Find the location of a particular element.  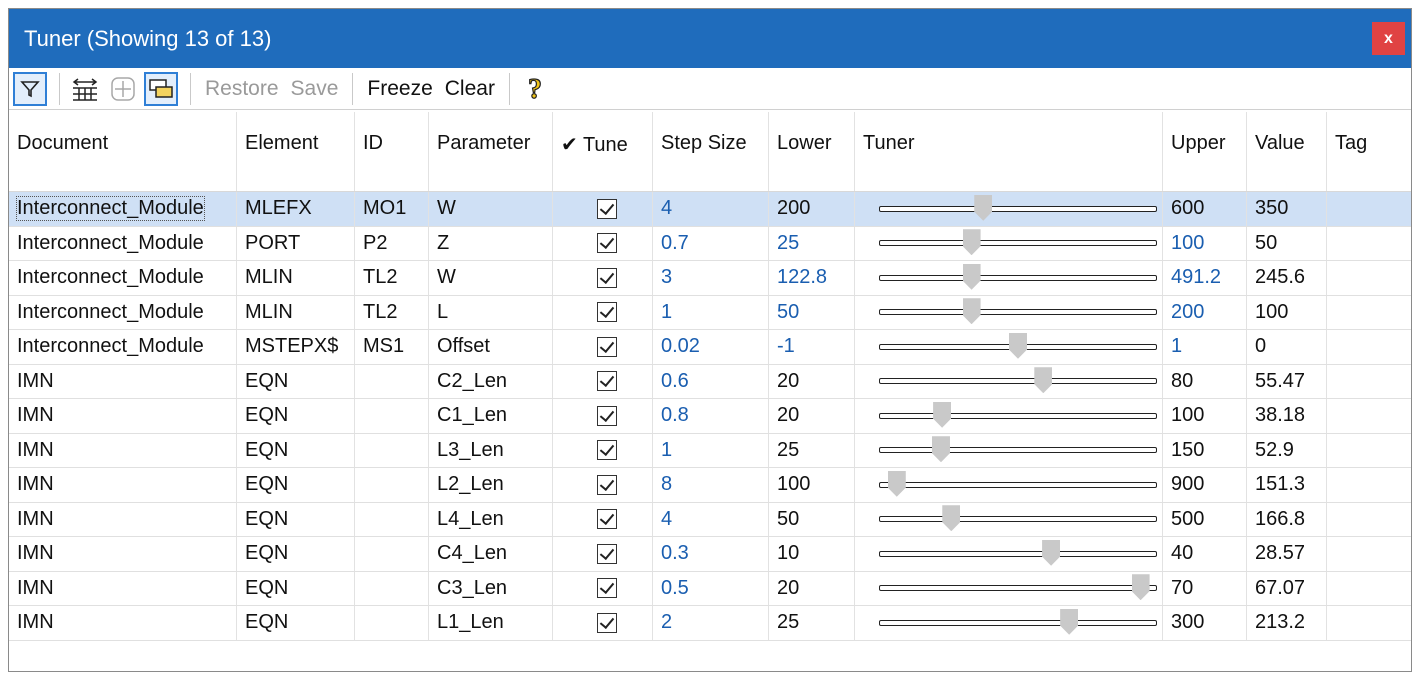

table-row: IMN EQN L4_Len 4 50 500 166.8 is located at coordinates (710, 519).